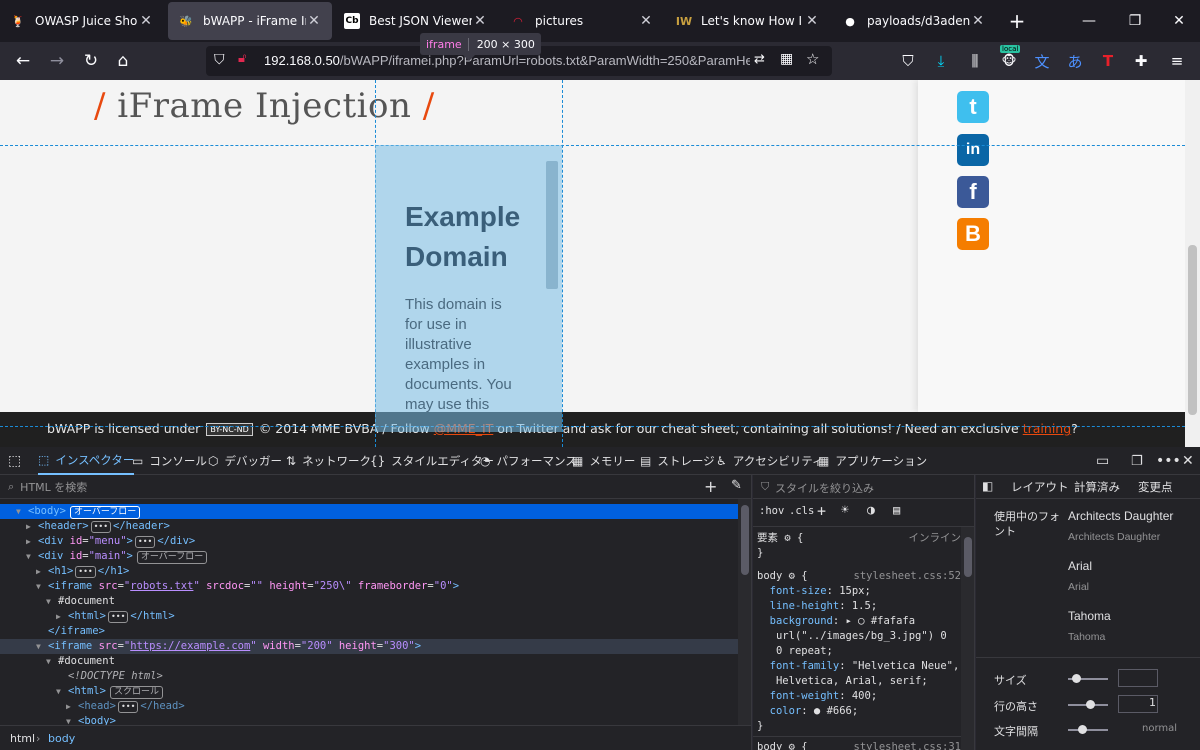 The image size is (1200, 750). I want to click on extension-local-icon: local 🐵, so click(1009, 58).